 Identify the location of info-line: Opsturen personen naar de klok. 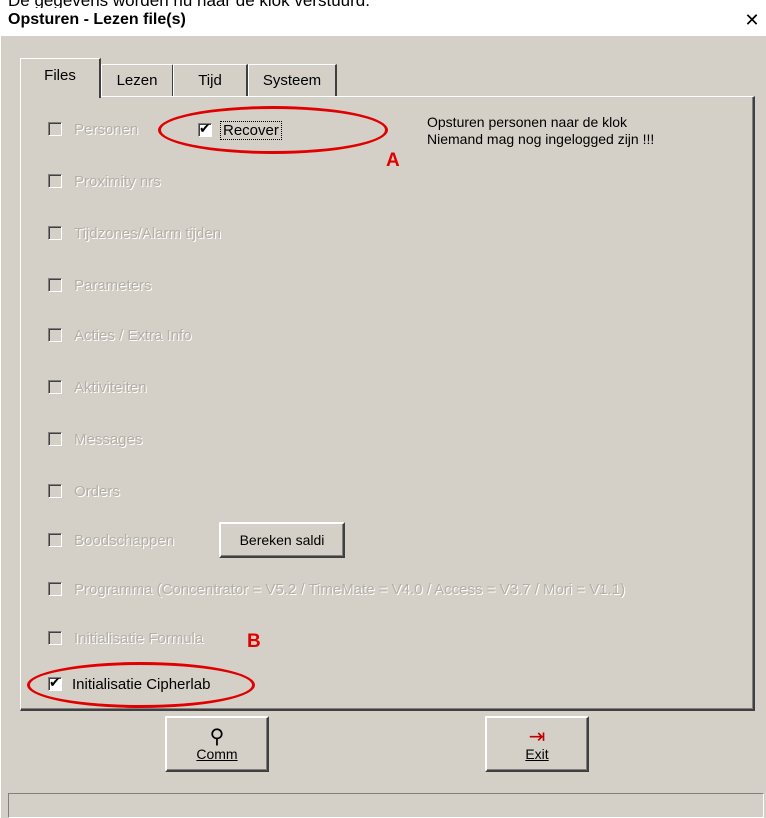
(527, 122).